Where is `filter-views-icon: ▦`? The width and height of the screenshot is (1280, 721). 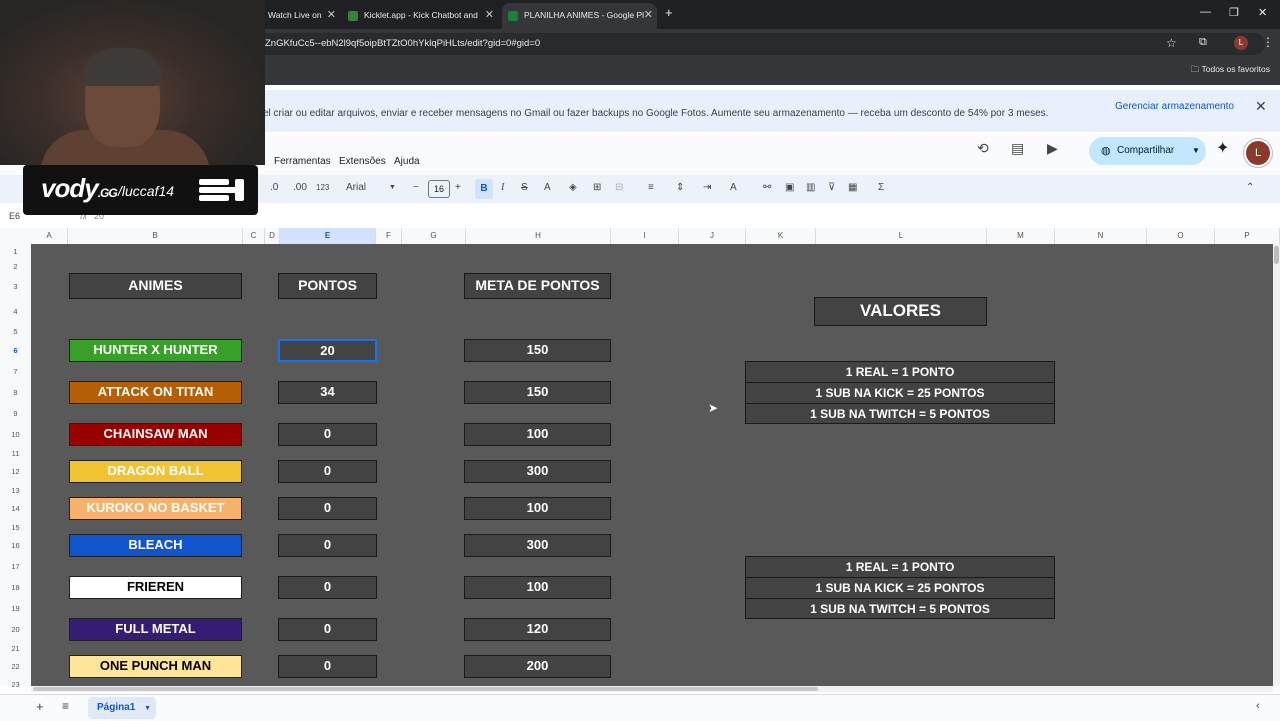 filter-views-icon: ▦ is located at coordinates (852, 187).